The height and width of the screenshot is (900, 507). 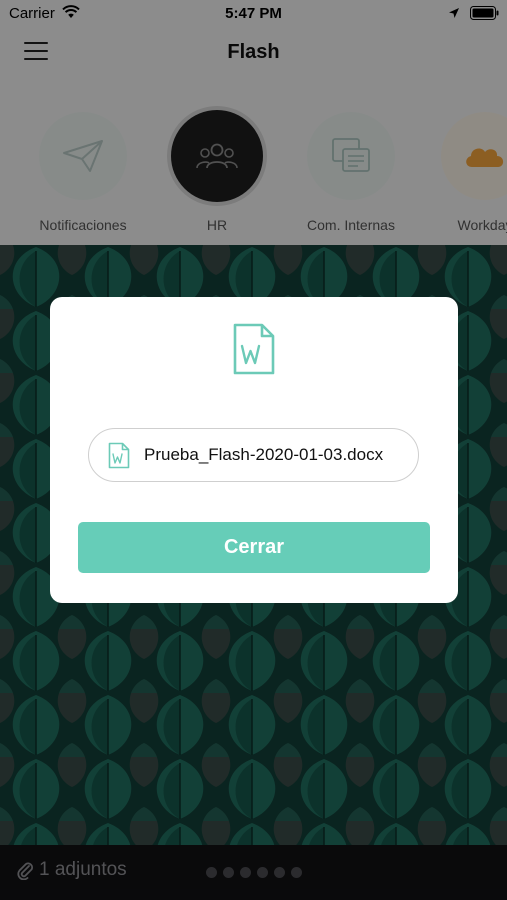 I want to click on attachment-file-name: Prueba_Flash-2020-01-03.docx, so click(x=264, y=454).